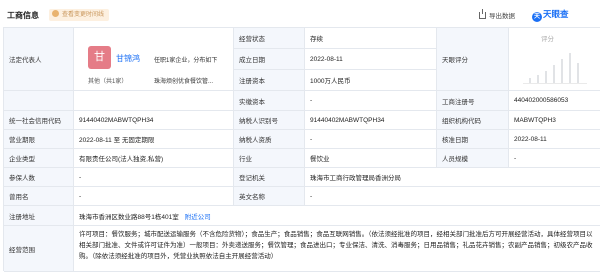  I want to click on reg-capital-label: 注册资本, so click(269, 80).